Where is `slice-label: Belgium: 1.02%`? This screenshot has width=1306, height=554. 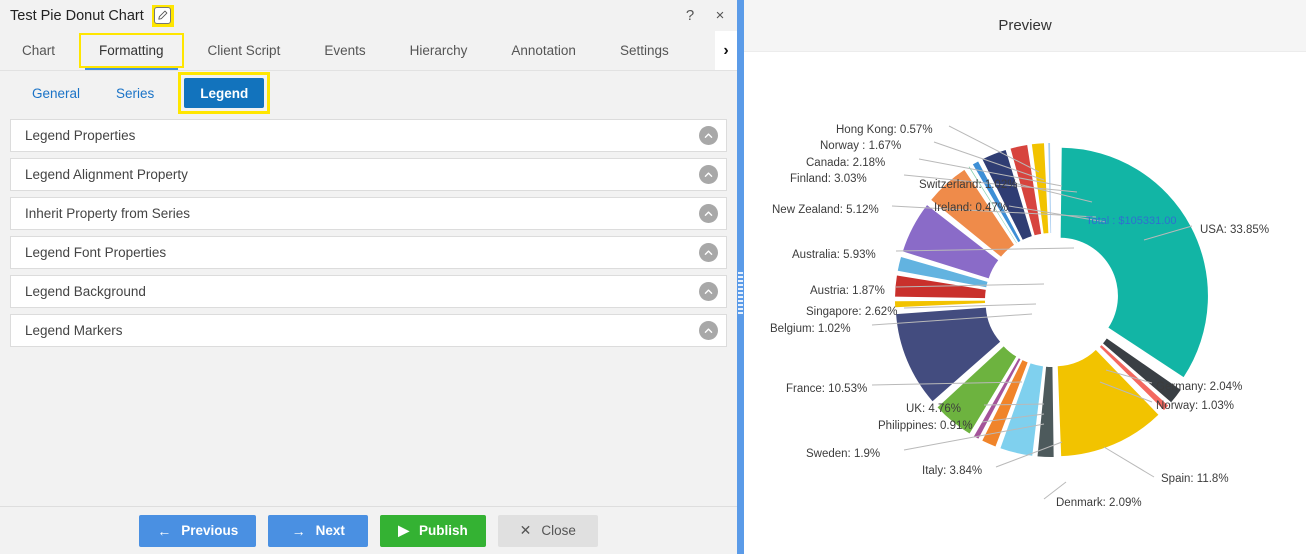 slice-label: Belgium: 1.02% is located at coordinates (810, 329).